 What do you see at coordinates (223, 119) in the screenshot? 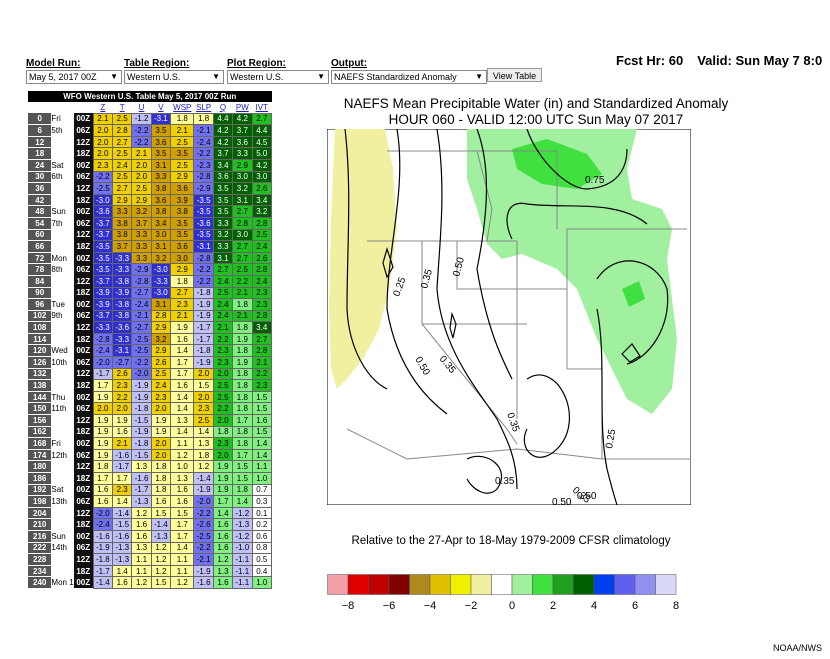
I see `value-cell-q: 4.4` at bounding box center [223, 119].